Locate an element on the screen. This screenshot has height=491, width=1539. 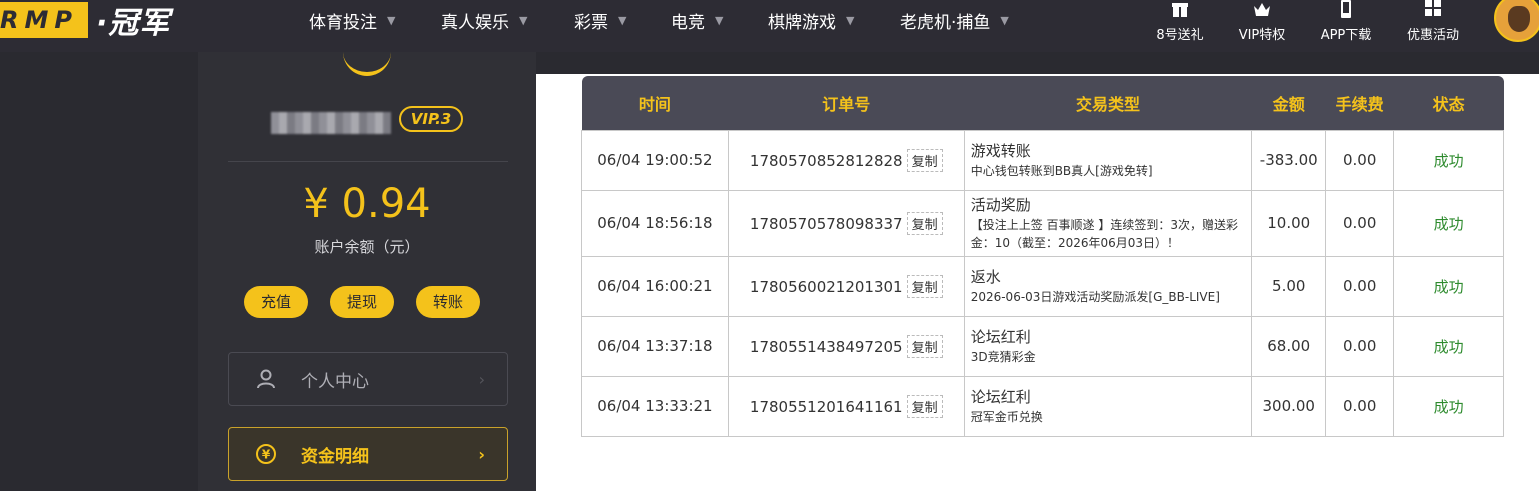
toplink-label: 8号送礼 is located at coordinates (1180, 35).